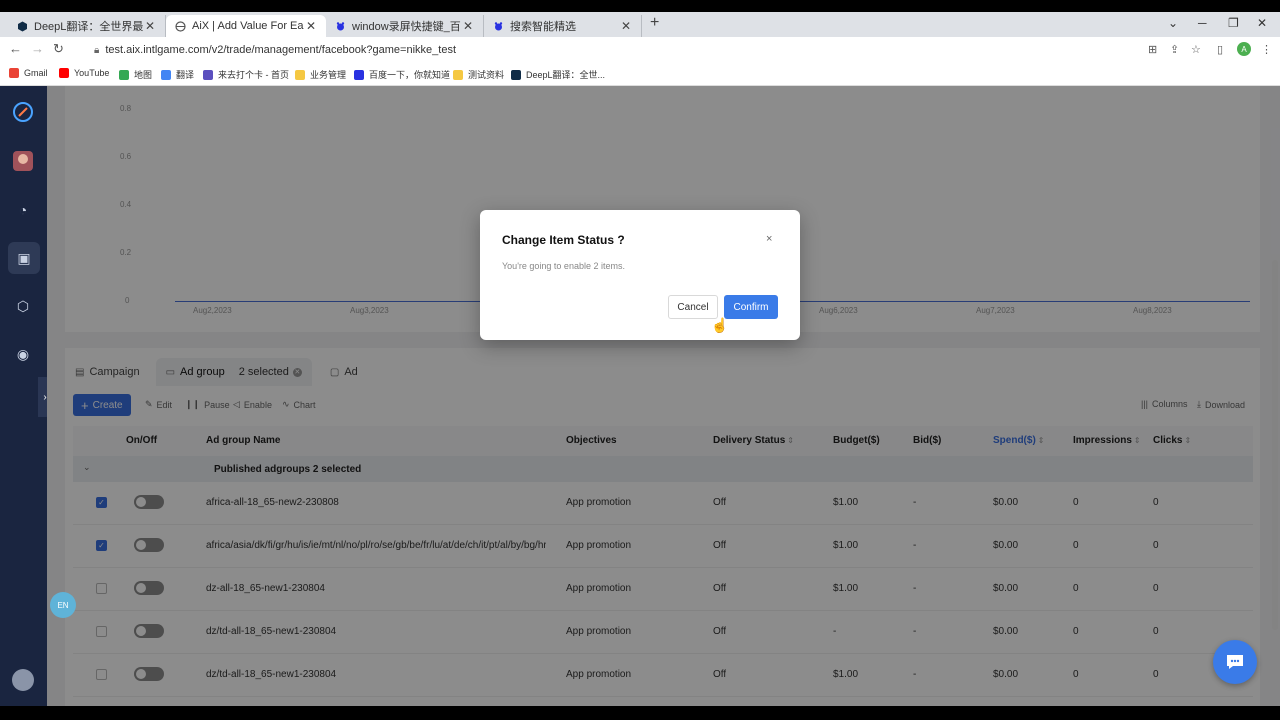  What do you see at coordinates (751, 307) in the screenshot?
I see `confirm-button: Confirm` at bounding box center [751, 307].